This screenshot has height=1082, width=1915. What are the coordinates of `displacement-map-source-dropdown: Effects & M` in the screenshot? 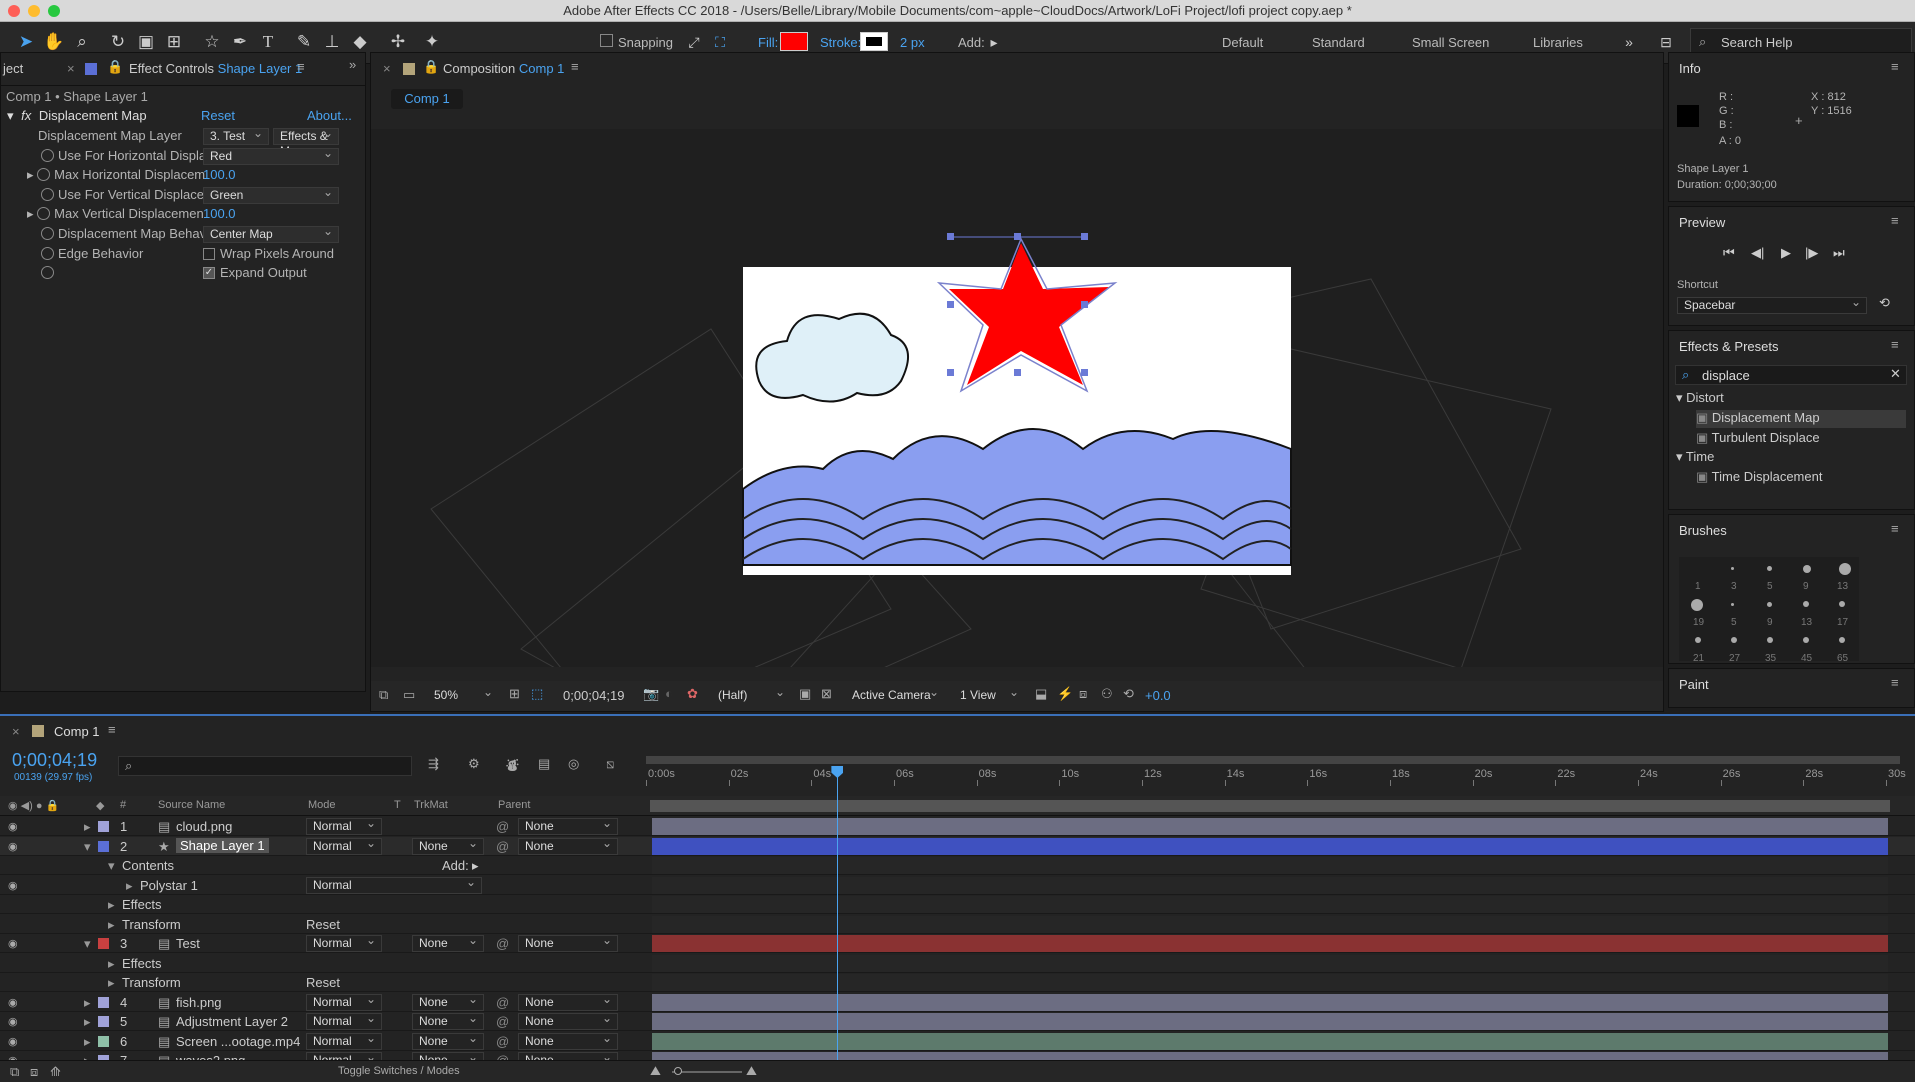 It's located at (306, 142).